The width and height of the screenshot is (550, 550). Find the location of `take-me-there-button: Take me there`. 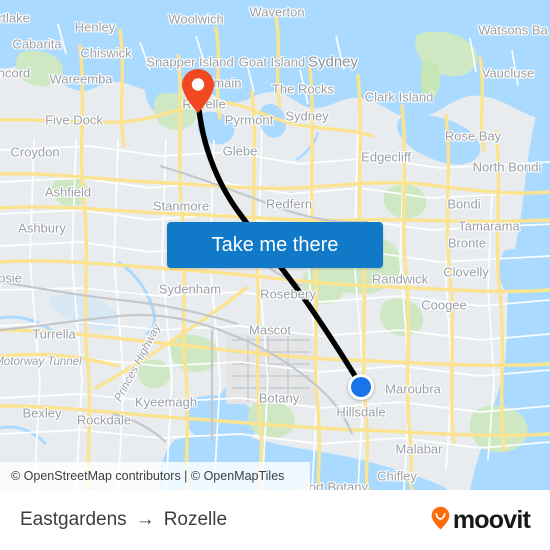

take-me-there-button: Take me there is located at coordinates (275, 245).